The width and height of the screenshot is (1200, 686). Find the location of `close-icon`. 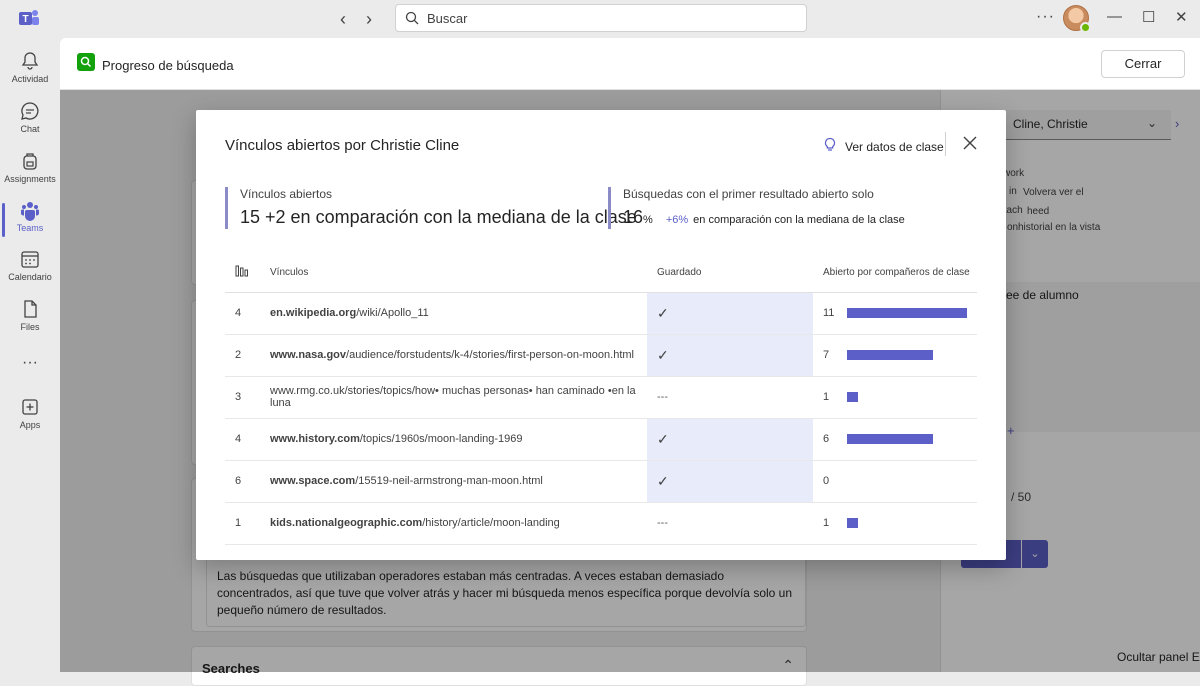

close-icon is located at coordinates (970, 143).